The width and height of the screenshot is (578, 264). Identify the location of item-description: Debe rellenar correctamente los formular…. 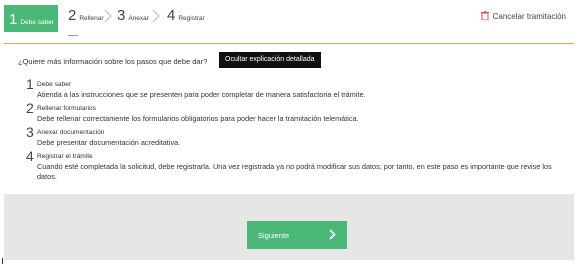
(198, 118).